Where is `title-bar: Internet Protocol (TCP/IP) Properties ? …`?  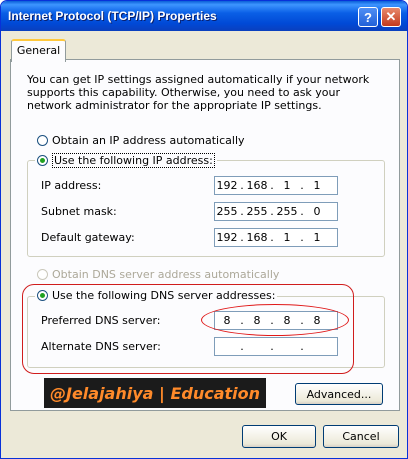 title-bar: Internet Protocol (TCP/IP) Properties ? … is located at coordinates (204, 16).